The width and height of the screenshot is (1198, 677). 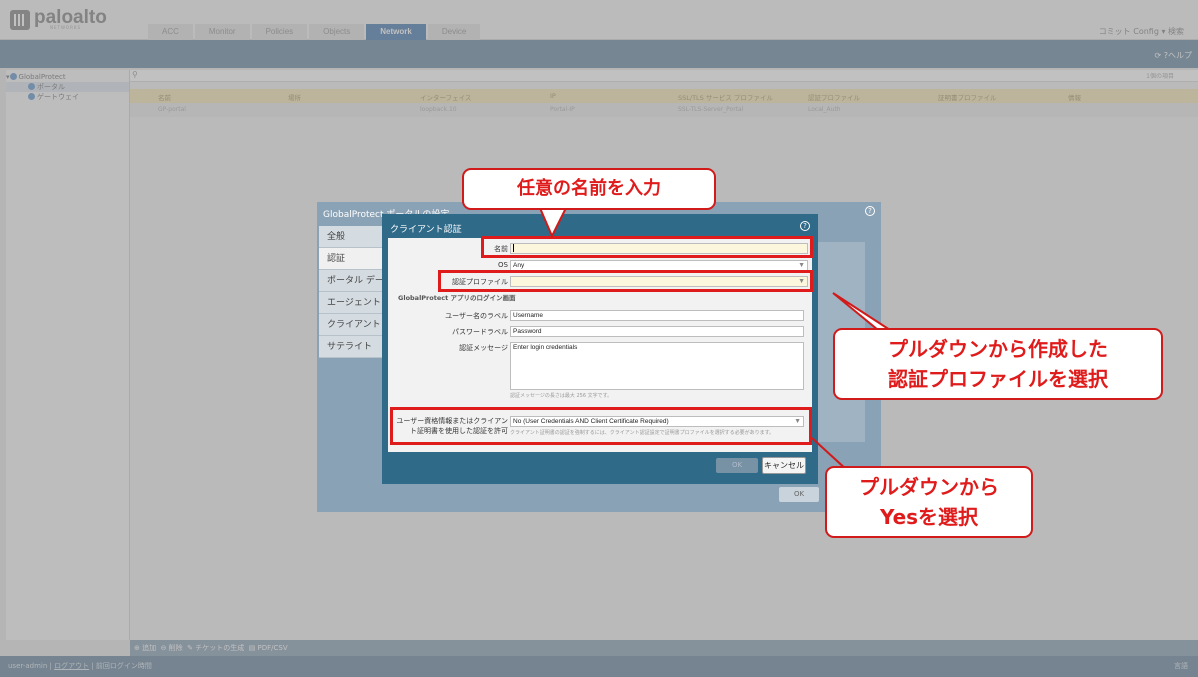 I want to click on name-callout: 任意の名前を入力, so click(x=589, y=189).